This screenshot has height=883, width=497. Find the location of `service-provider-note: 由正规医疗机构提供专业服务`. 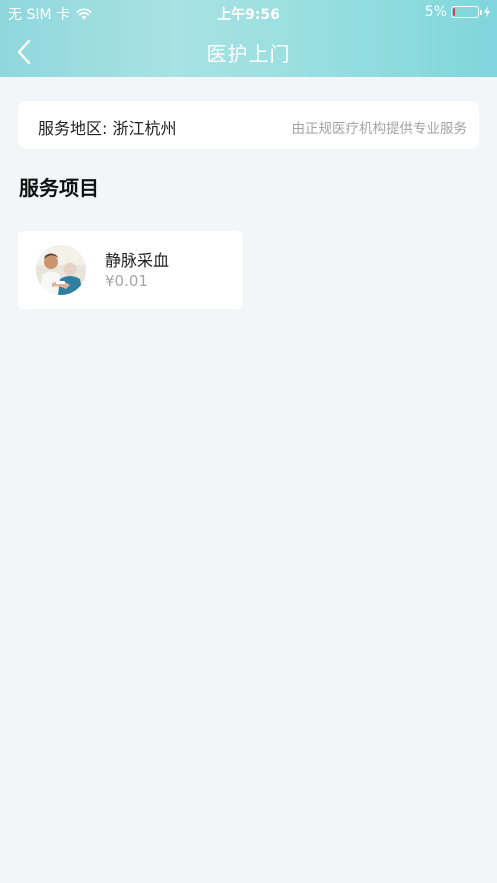

service-provider-note: 由正规医疗机构提供专业服务 is located at coordinates (379, 129).